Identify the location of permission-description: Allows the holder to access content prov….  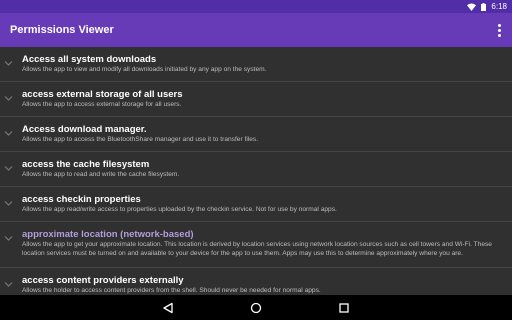
(171, 290).